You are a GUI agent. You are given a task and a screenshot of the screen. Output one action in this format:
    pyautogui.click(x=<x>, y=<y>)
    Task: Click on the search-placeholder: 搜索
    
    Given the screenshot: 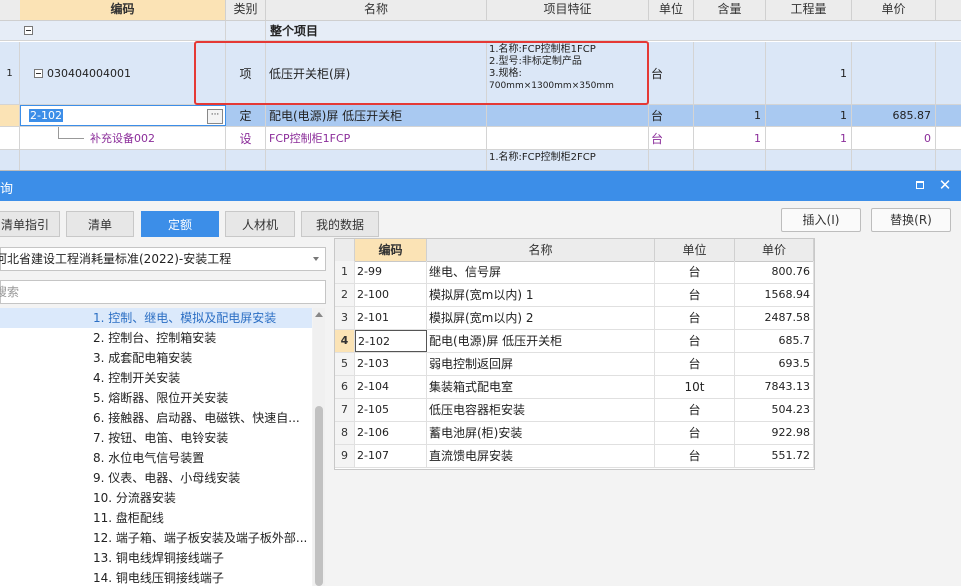 What is the action you would take?
    pyautogui.click(x=10, y=292)
    